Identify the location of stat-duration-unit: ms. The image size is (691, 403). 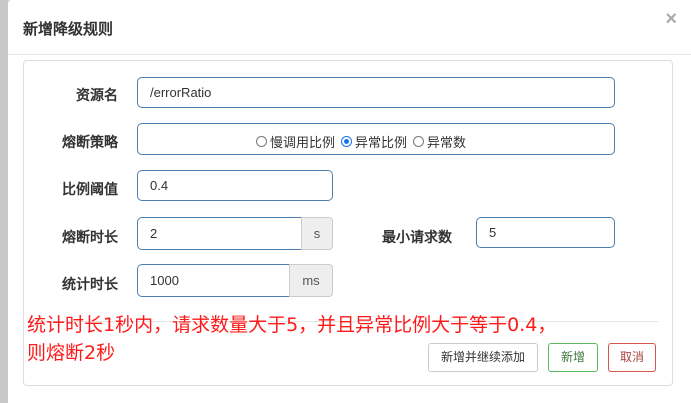
(311, 280).